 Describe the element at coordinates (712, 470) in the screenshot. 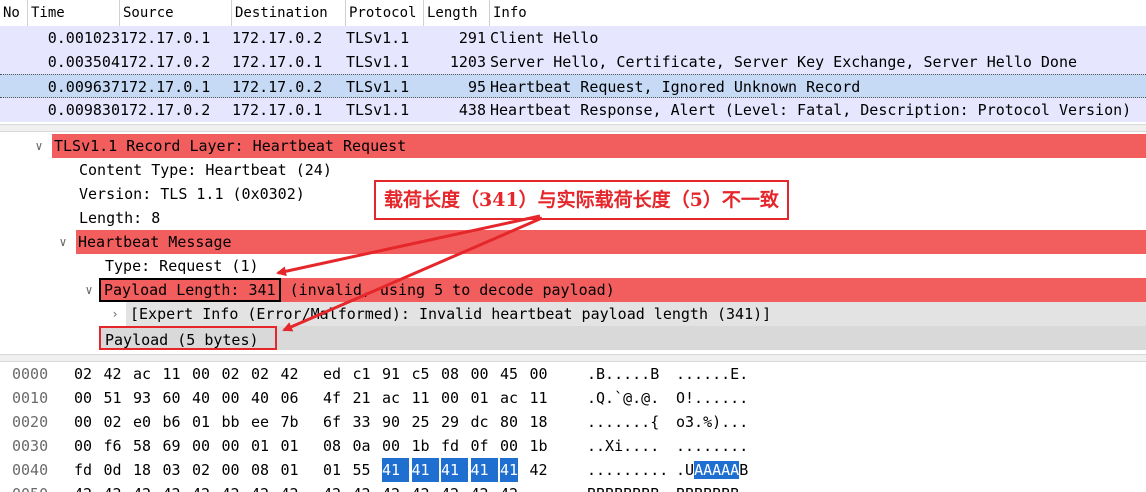

I see `hex-ascii: .UAAAAAB` at that location.